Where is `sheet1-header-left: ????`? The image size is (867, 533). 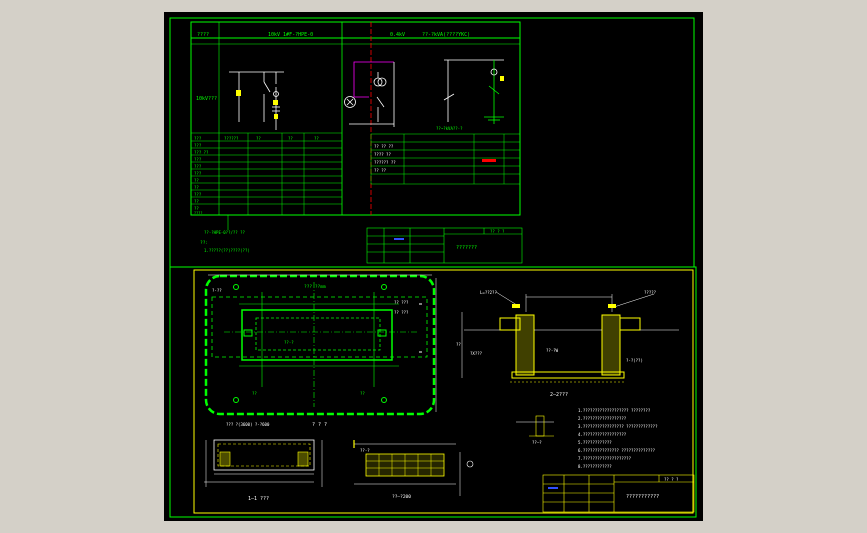 sheet1-header-left: ???? is located at coordinates (203, 35).